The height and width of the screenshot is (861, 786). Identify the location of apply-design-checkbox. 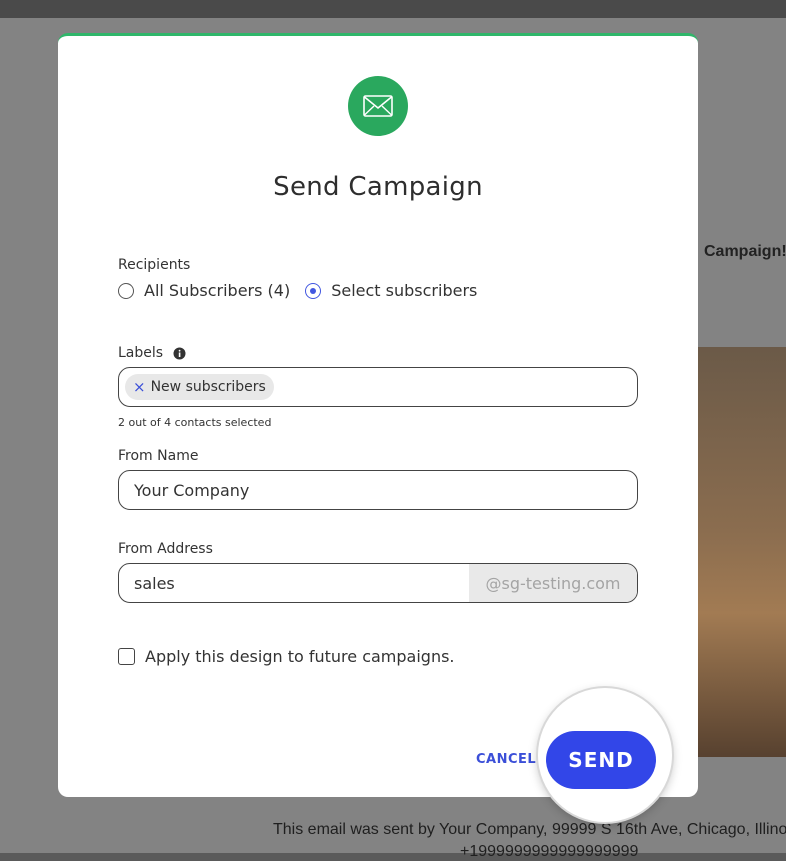
(126, 656).